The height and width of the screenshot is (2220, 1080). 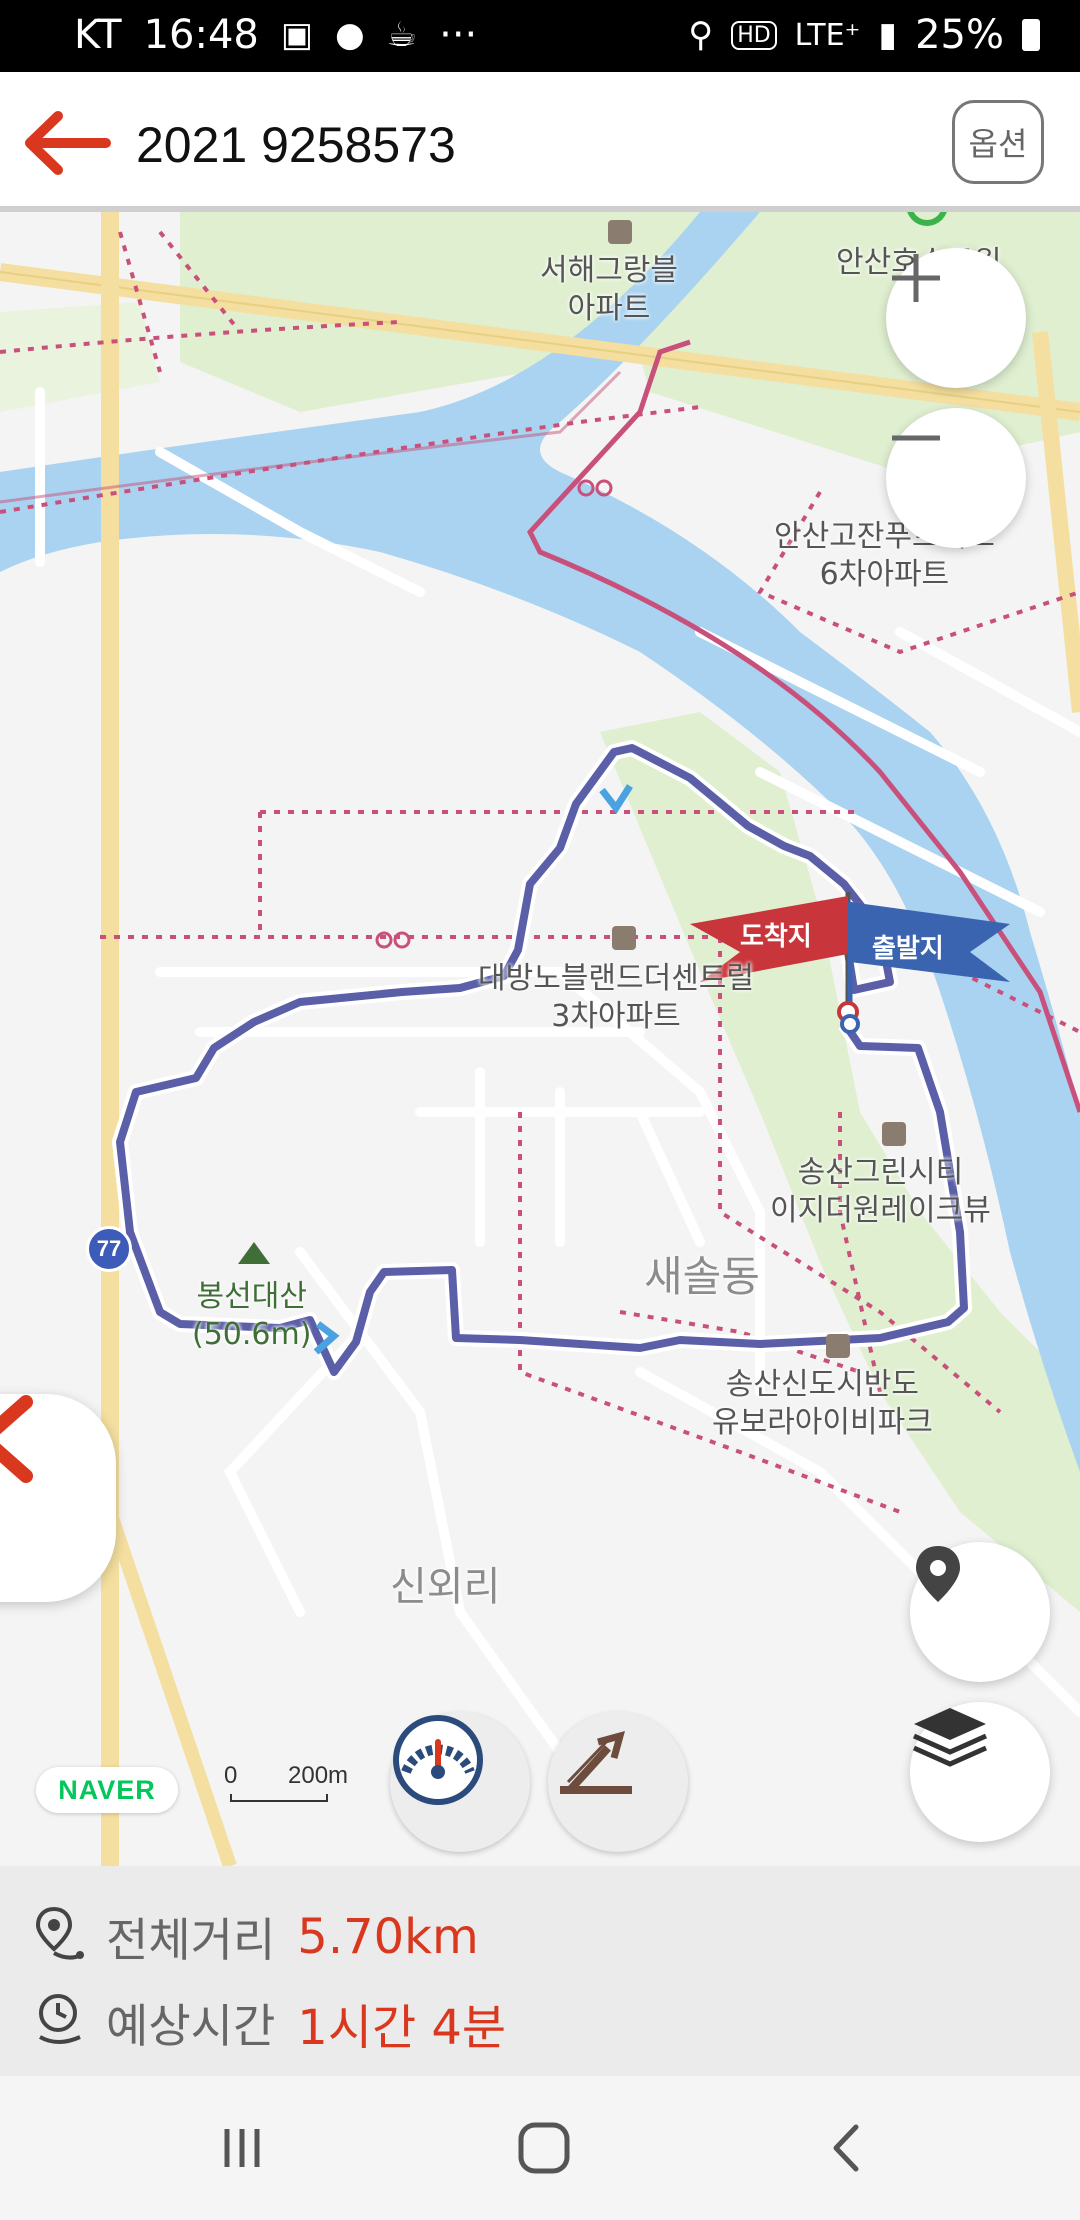 What do you see at coordinates (191, 1940) in the screenshot?
I see `distance-label: 전체거리` at bounding box center [191, 1940].